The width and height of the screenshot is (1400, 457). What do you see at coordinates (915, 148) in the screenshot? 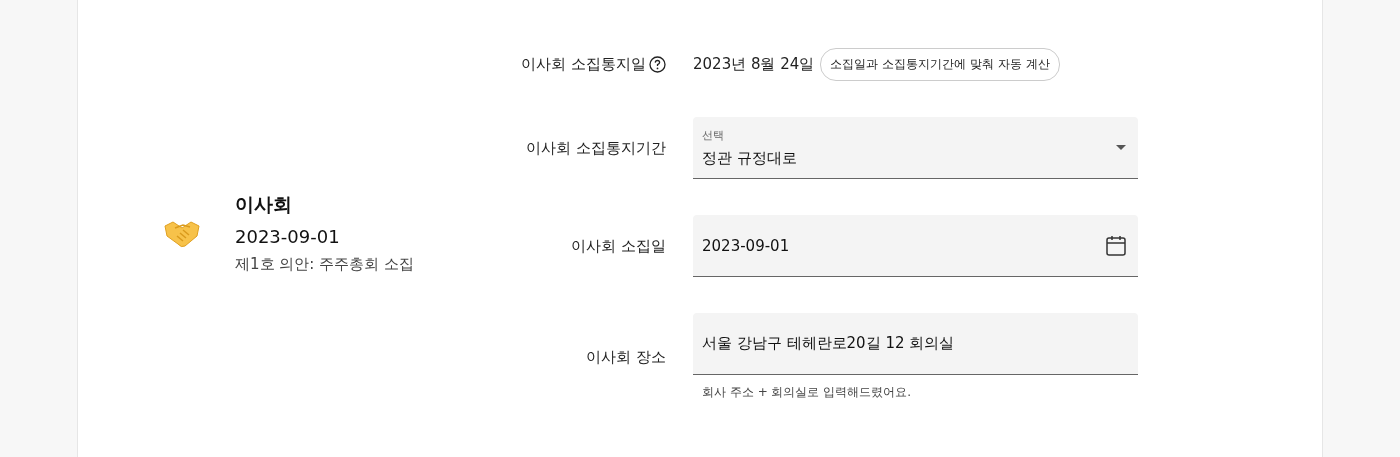
I see `select-field: 선택 정관 규정대로` at bounding box center [915, 148].